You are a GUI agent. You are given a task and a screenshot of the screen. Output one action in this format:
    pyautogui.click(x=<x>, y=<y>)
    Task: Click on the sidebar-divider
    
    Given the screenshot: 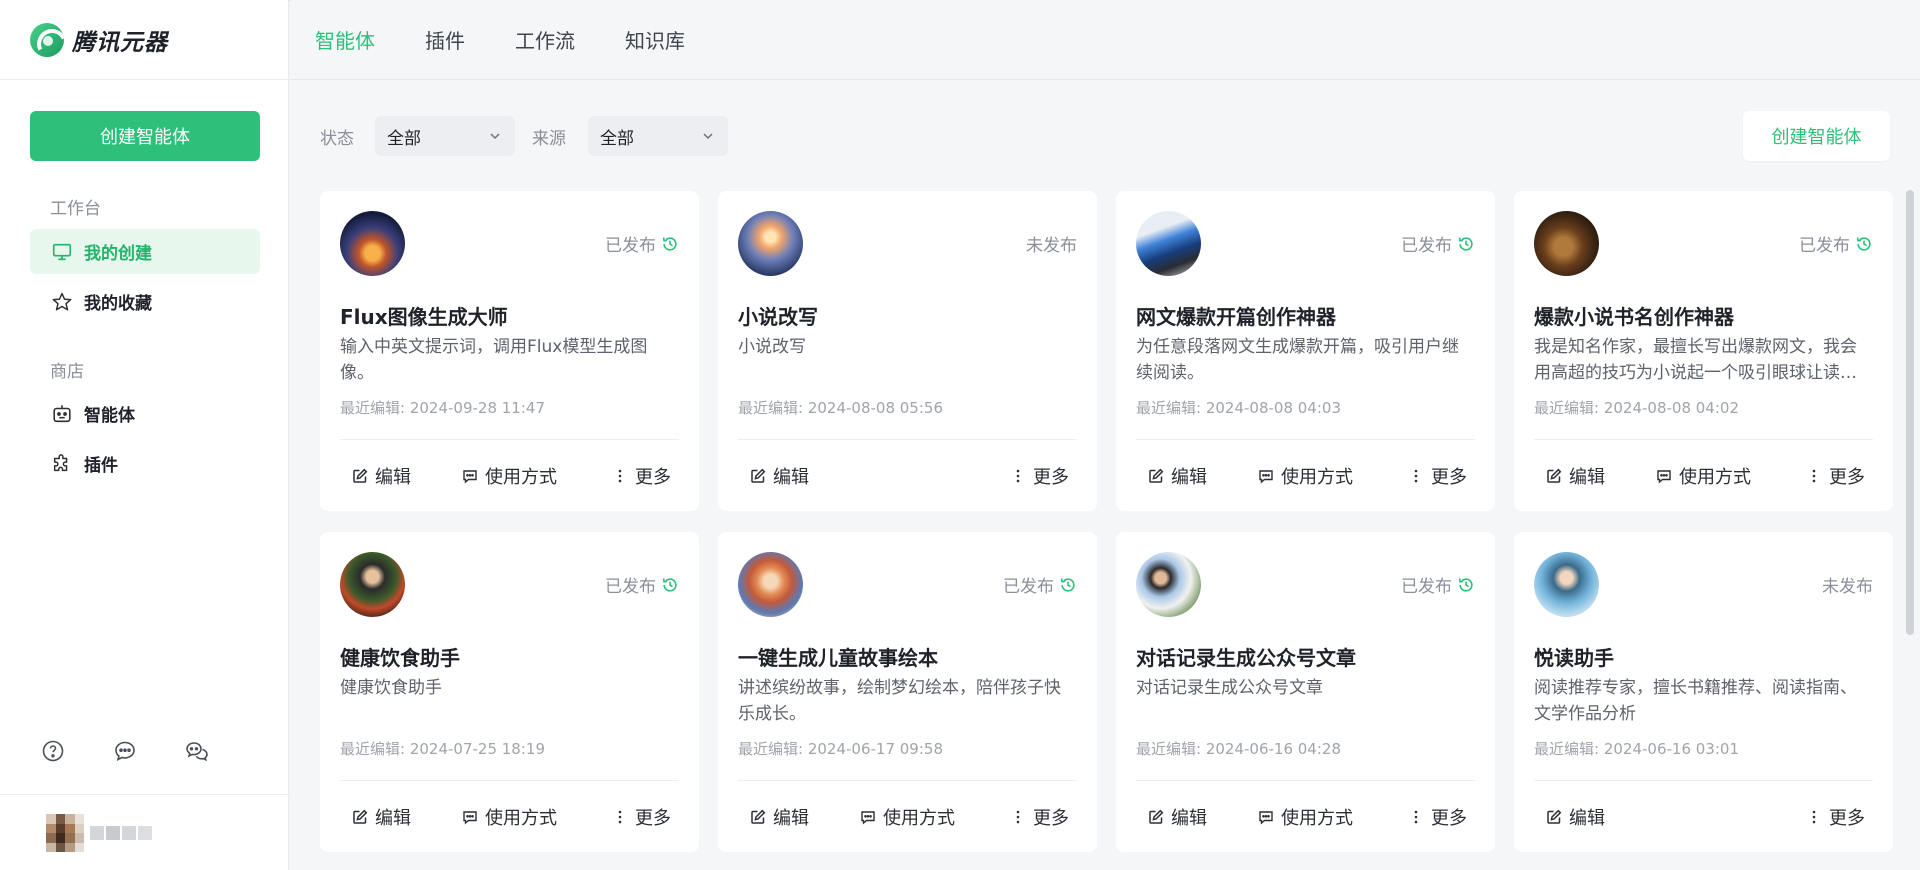 What is the action you would take?
    pyautogui.click(x=144, y=794)
    